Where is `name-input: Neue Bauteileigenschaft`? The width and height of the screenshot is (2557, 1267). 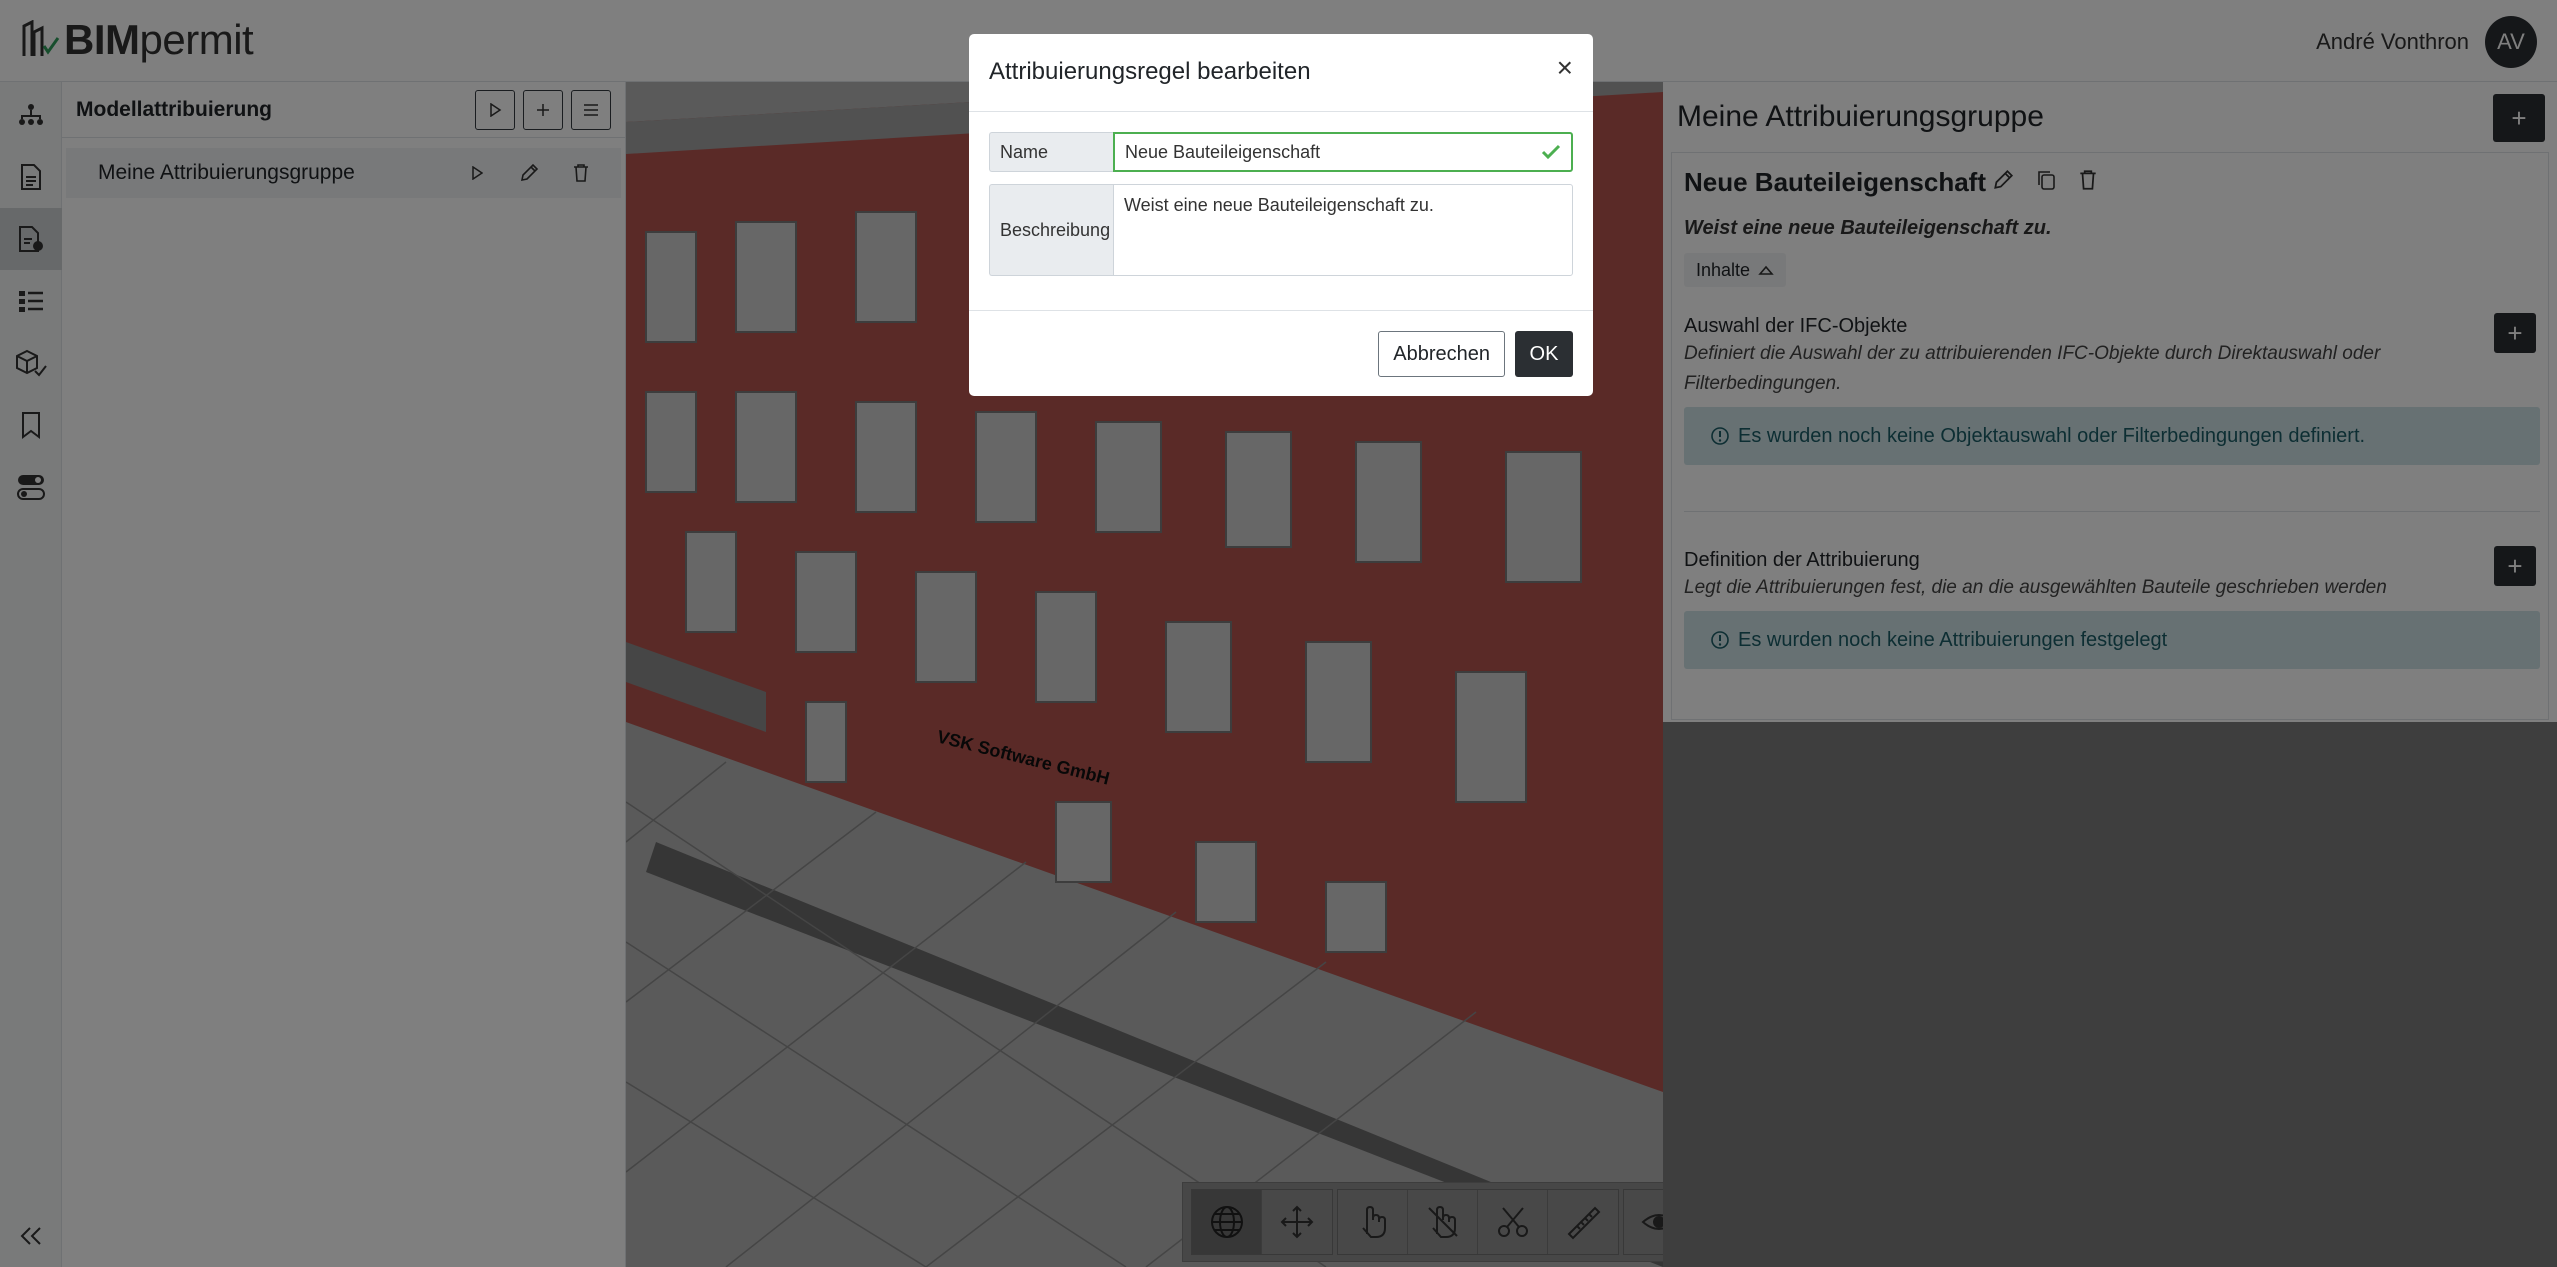
name-input: Neue Bauteileigenschaft is located at coordinates (1343, 152).